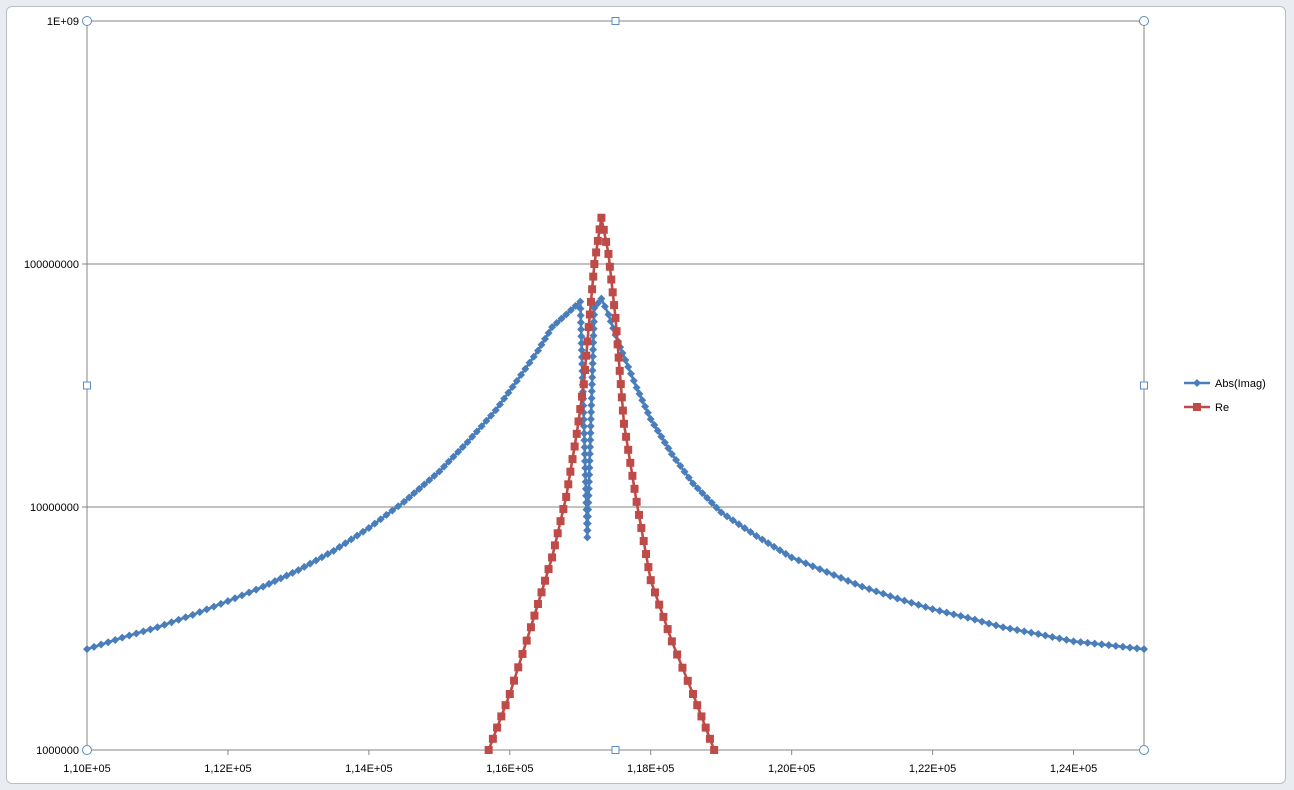  I want to click on x-tick-label-3: 1,16E+05, so click(509, 769).